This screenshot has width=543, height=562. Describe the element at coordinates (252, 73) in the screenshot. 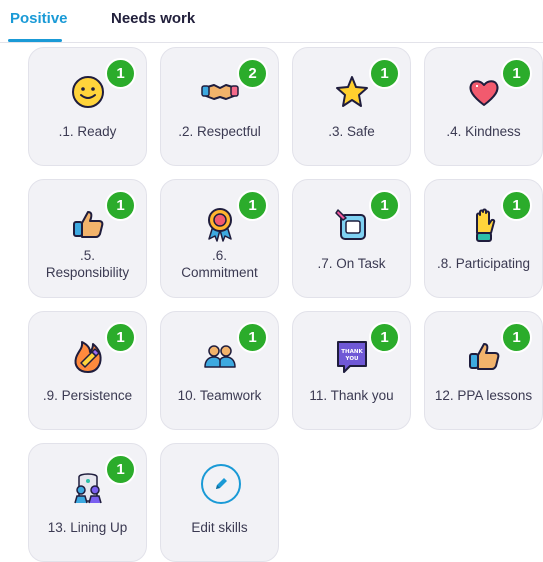

I see `count-badge: 2` at that location.